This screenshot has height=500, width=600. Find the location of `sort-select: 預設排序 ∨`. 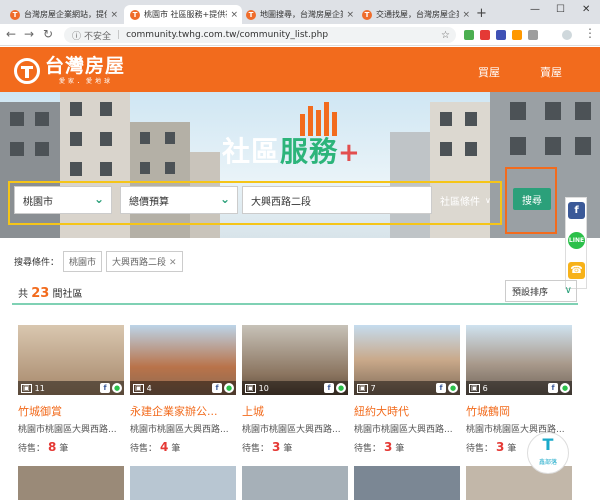

sort-select: 預設排序 ∨ is located at coordinates (541, 291).